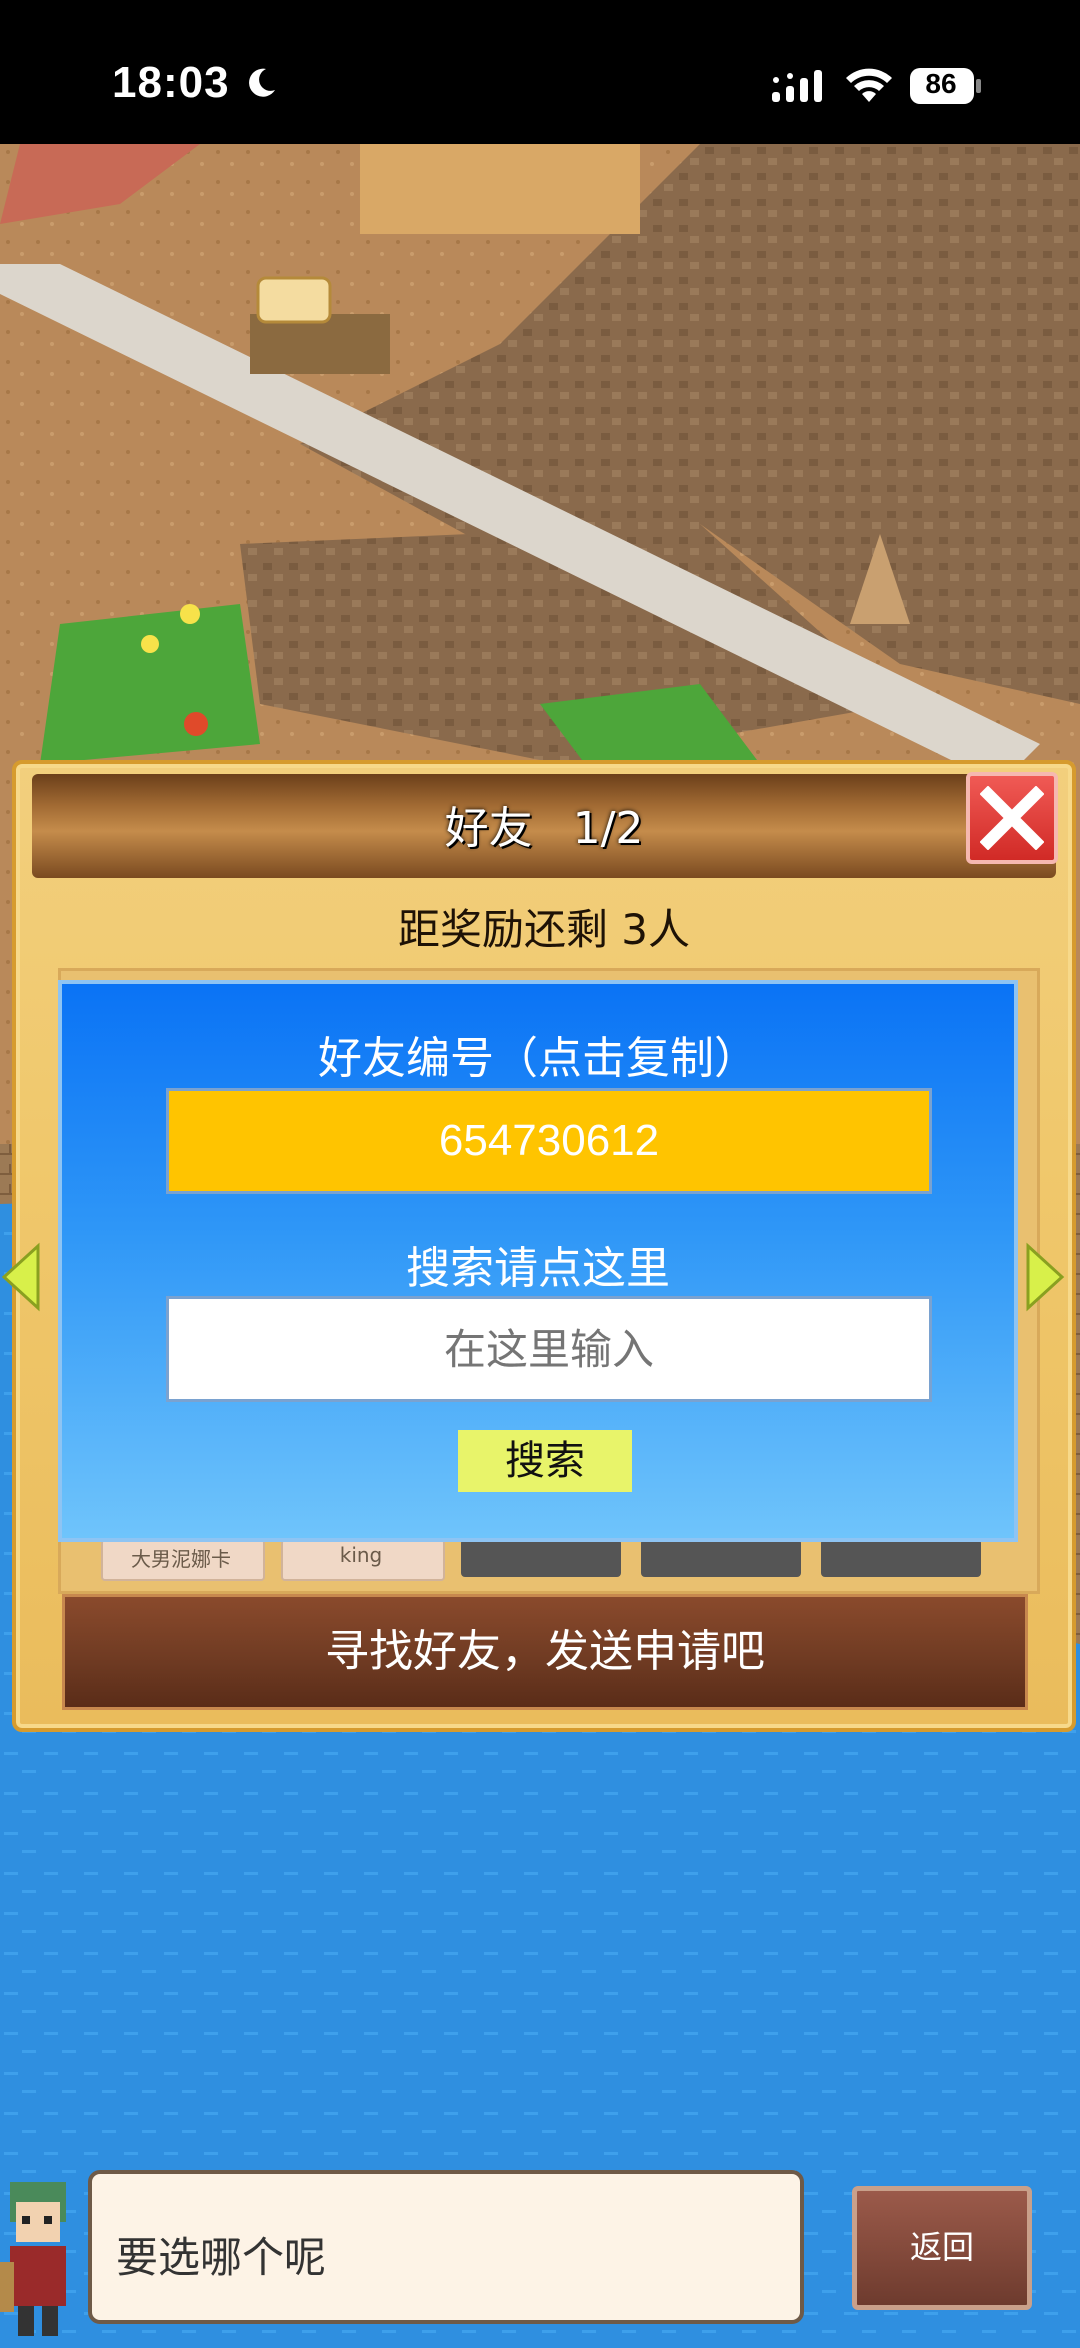  What do you see at coordinates (549, 1349) in the screenshot?
I see `friend-search-input` at bounding box center [549, 1349].